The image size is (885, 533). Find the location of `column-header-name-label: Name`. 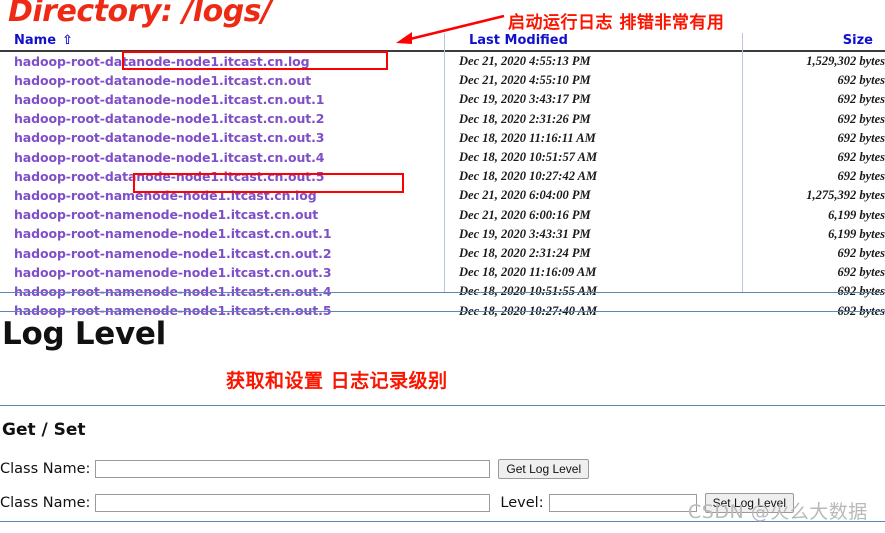

column-header-name-label: Name is located at coordinates (35, 40).